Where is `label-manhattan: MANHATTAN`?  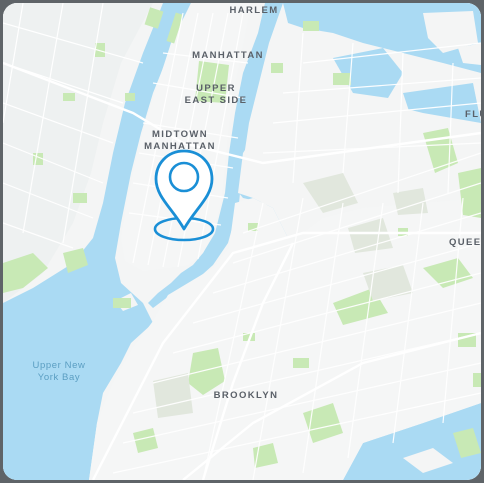
label-manhattan: MANHATTAN is located at coordinates (228, 55).